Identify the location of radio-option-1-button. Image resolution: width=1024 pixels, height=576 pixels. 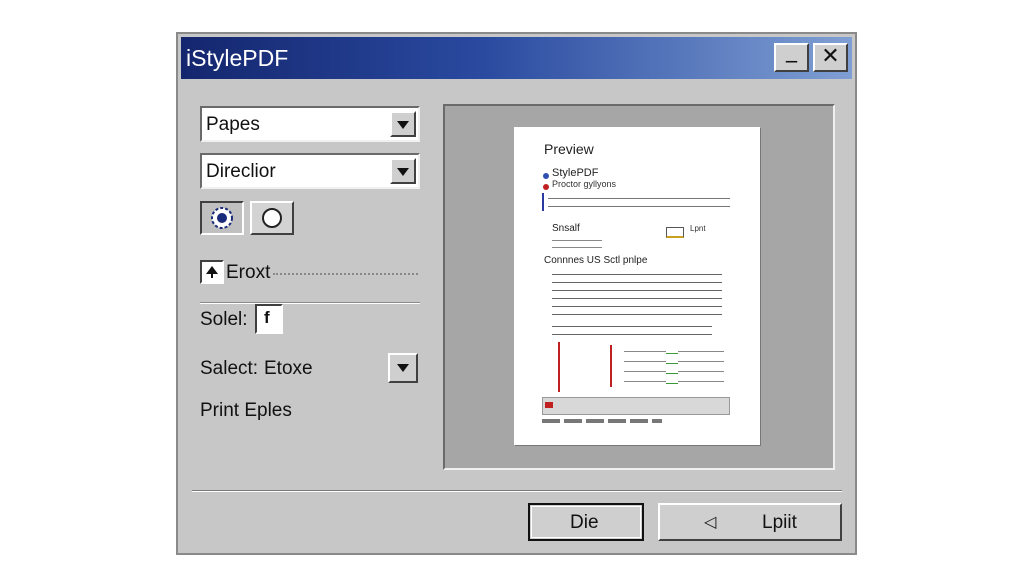
(222, 218).